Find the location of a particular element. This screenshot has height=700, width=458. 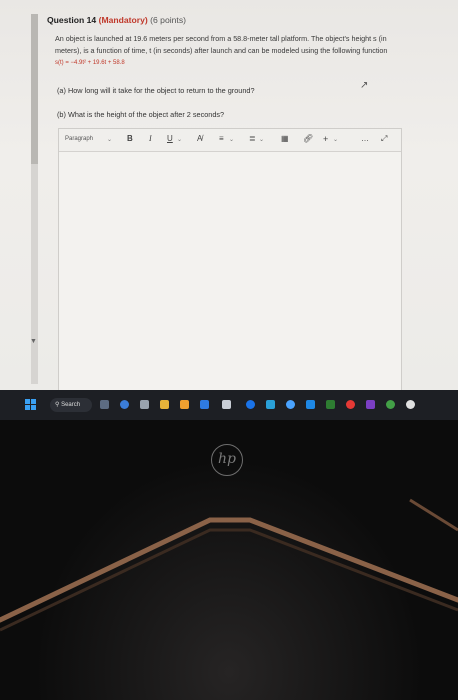

insert-plus-icon: + is located at coordinates (325, 139).